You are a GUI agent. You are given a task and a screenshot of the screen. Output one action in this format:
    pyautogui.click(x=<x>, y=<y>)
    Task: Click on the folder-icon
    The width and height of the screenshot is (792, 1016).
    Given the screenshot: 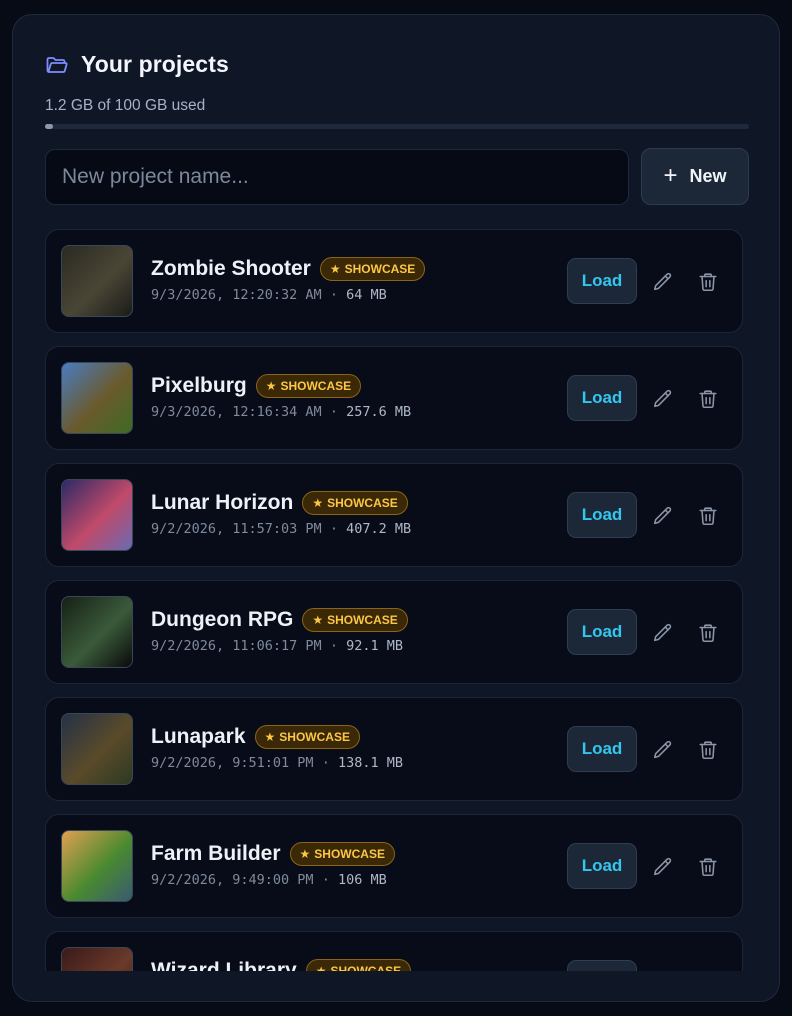 What is the action you would take?
    pyautogui.click(x=57, y=65)
    